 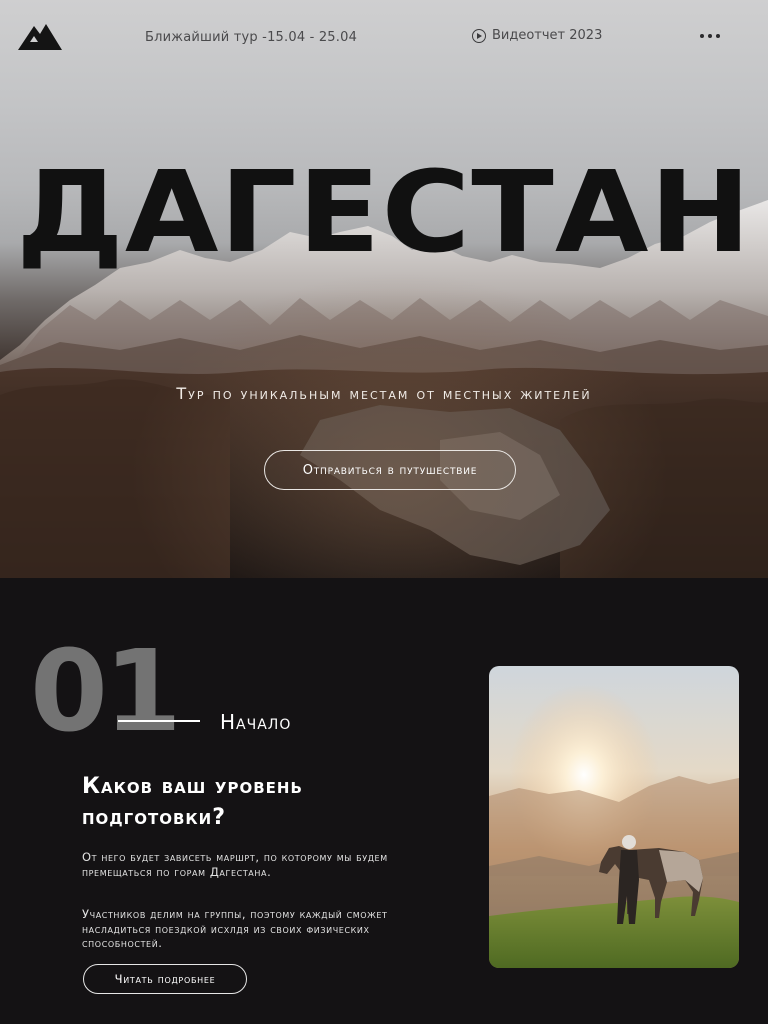 What do you see at coordinates (251, 37) in the screenshot?
I see `nearest-tour-dates: Ближайший тур -15.04 - 25.04` at bounding box center [251, 37].